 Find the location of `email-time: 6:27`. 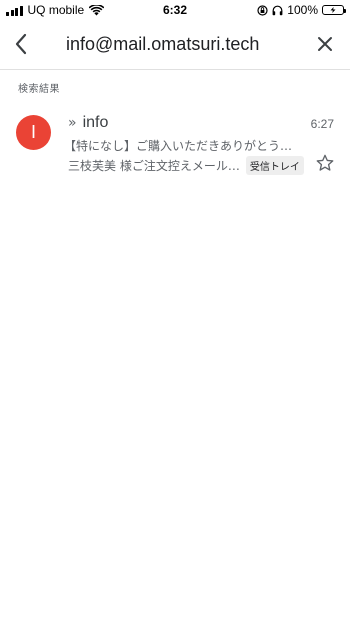

email-time: 6:27 is located at coordinates (322, 124).